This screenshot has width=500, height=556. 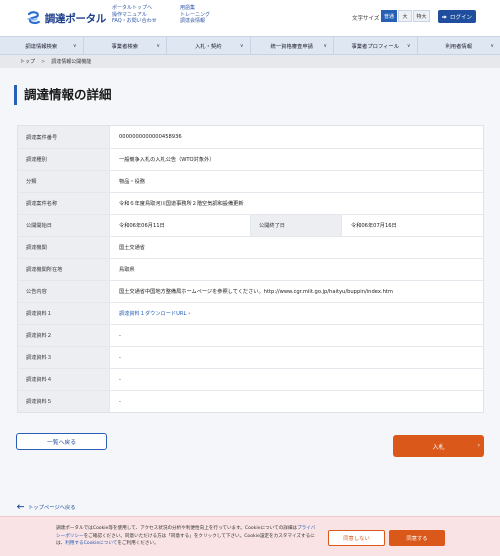 I want to click on header-links-secondary: 用語集 トレーニング 調達会情報, so click(x=195, y=15).